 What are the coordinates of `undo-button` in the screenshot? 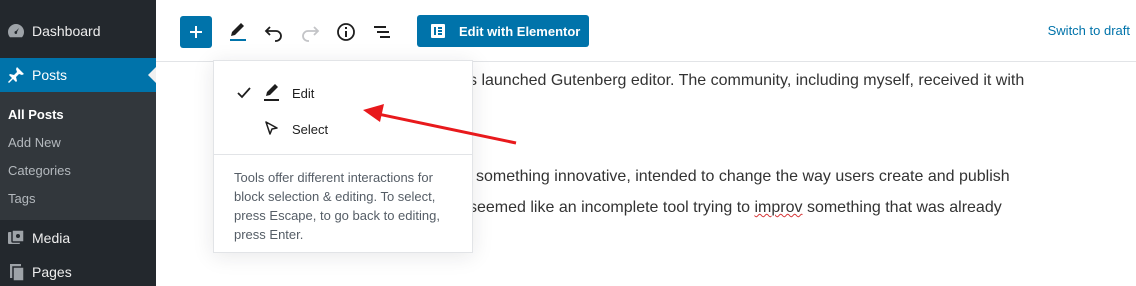 It's located at (274, 32).